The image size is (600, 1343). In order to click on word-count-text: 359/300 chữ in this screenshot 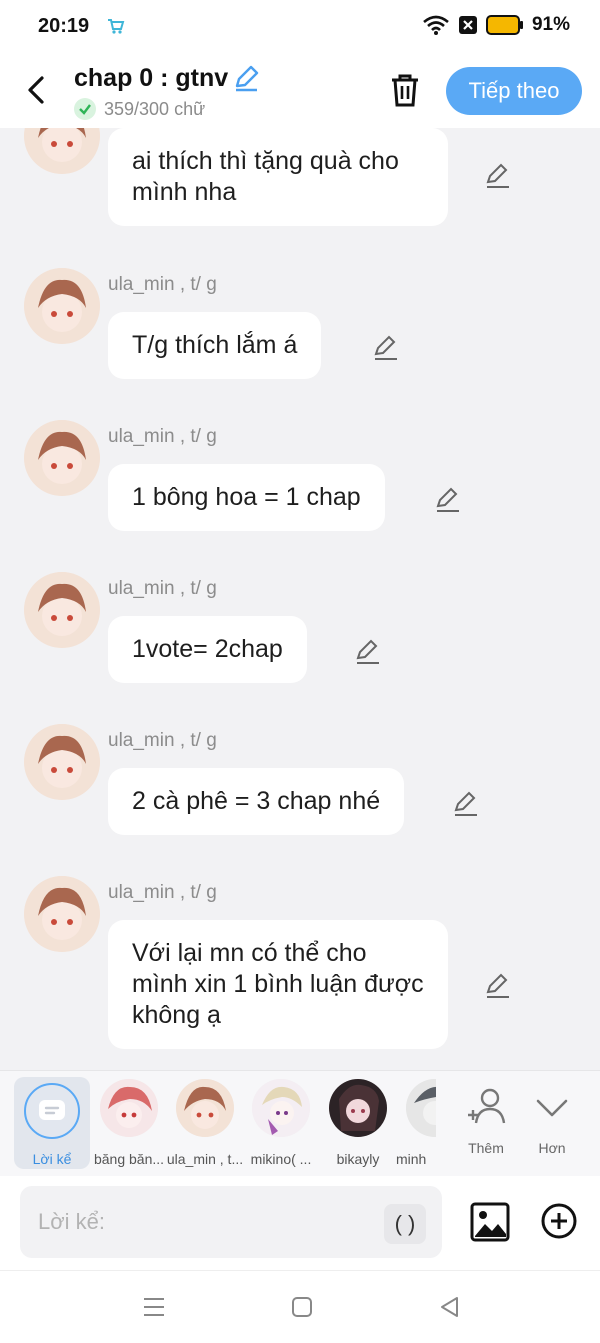, I will do `click(155, 108)`.